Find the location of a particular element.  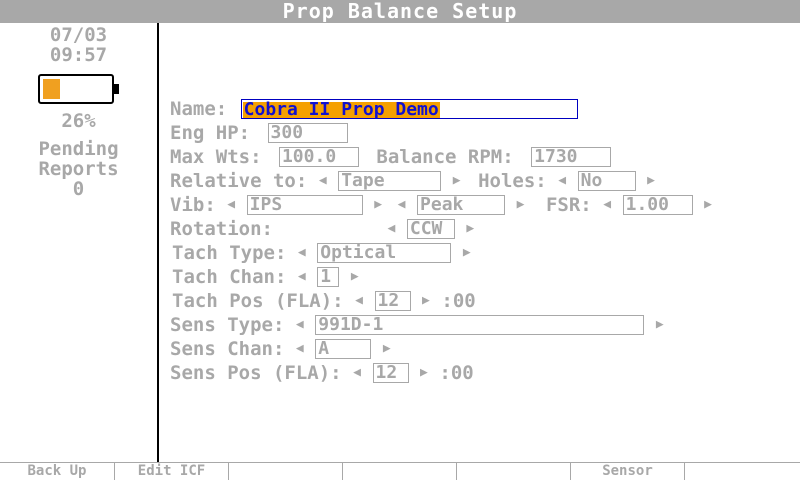

tach-chan-select: 1 is located at coordinates (328, 277).